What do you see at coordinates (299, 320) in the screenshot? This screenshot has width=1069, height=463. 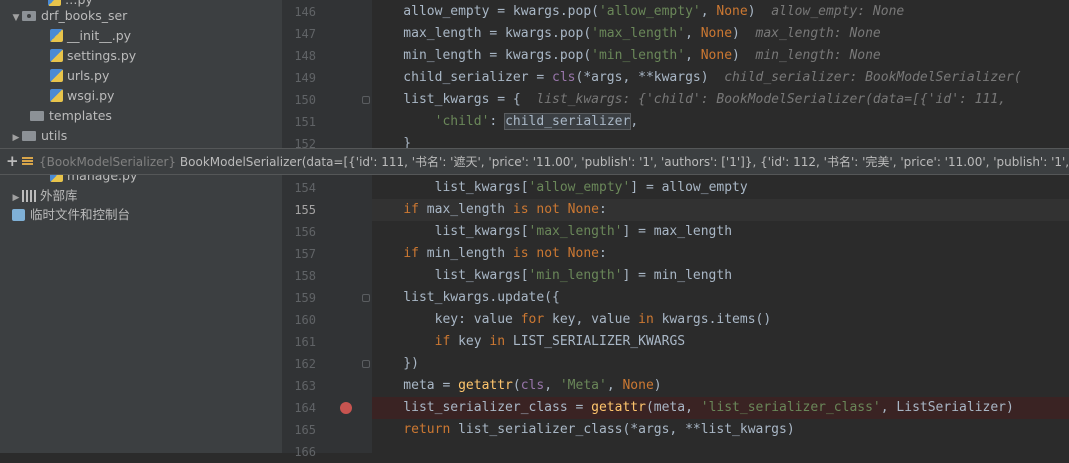 I see `line-number: 160` at bounding box center [299, 320].